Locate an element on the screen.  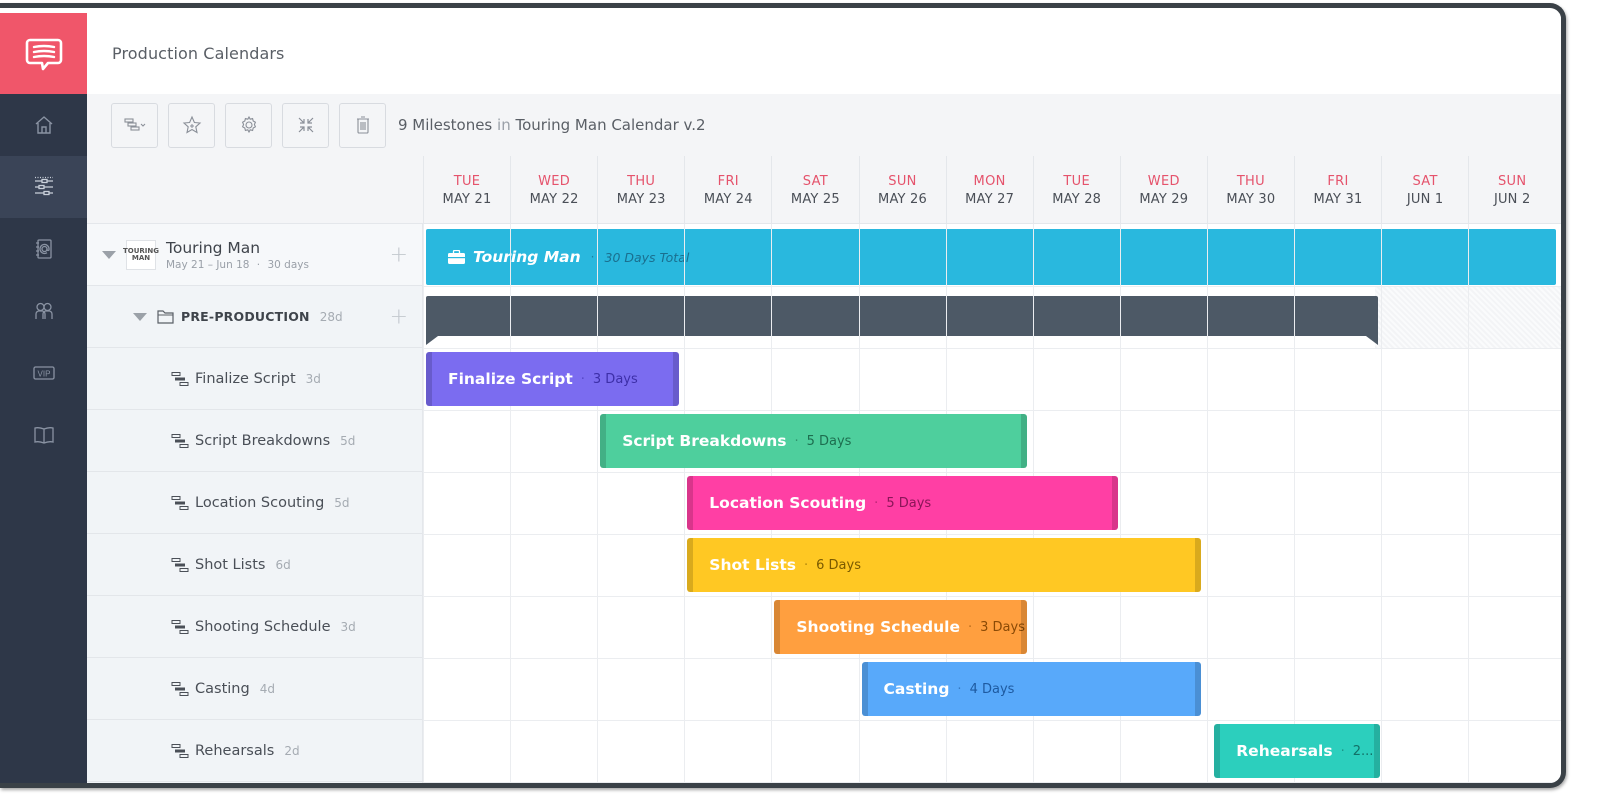
vip-icon: VIP is located at coordinates (43, 373).